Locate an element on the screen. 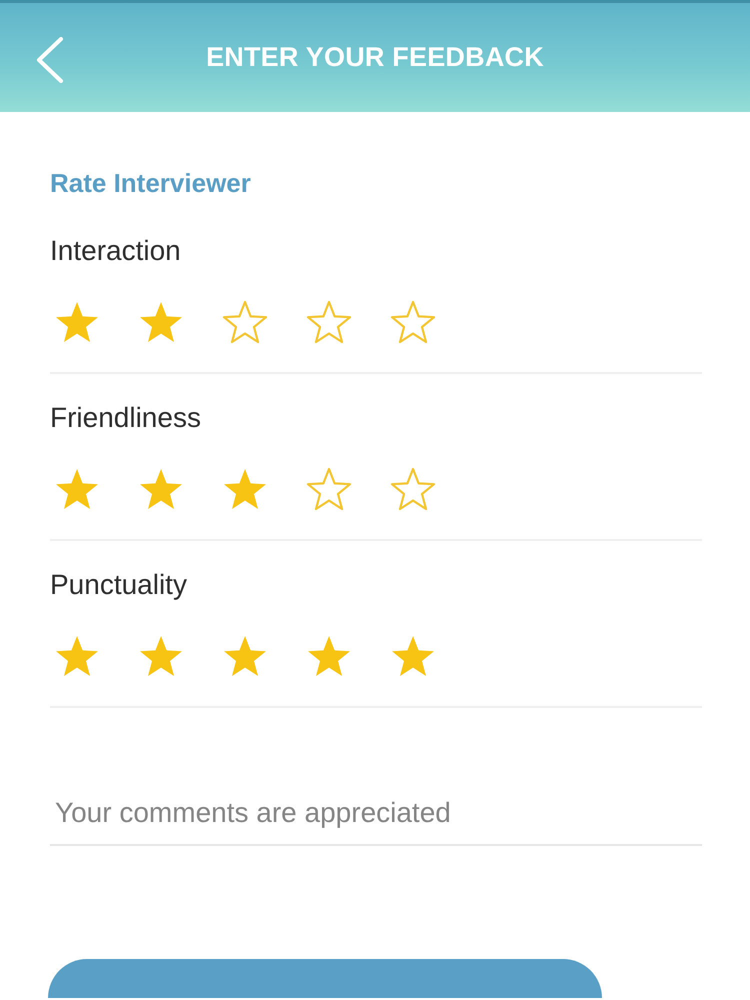 The width and height of the screenshot is (750, 1000). section-heading: Rate Interviewer is located at coordinates (150, 183).